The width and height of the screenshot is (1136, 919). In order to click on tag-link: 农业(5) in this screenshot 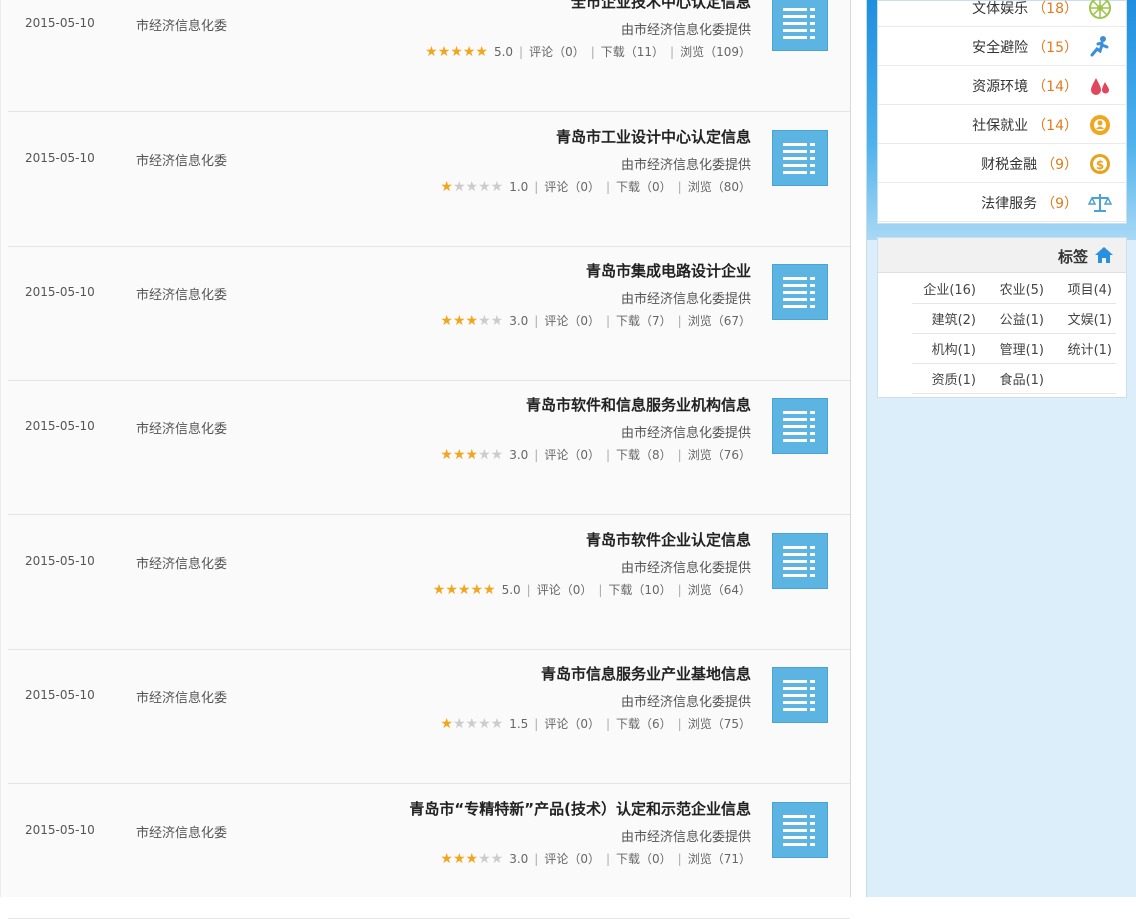, I will do `click(1022, 288)`.